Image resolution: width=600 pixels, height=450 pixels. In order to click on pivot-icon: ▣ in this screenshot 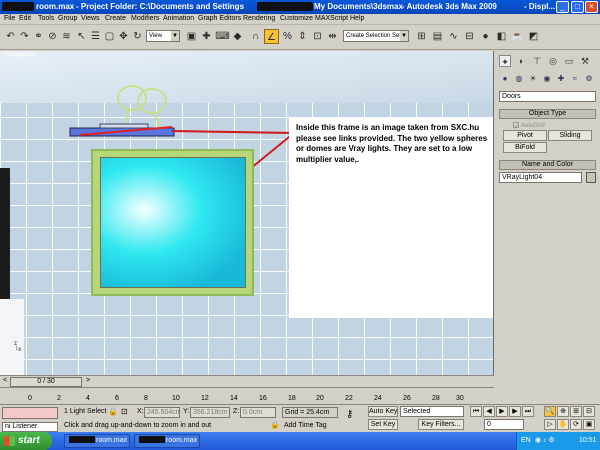, I will do `click(191, 36)`.